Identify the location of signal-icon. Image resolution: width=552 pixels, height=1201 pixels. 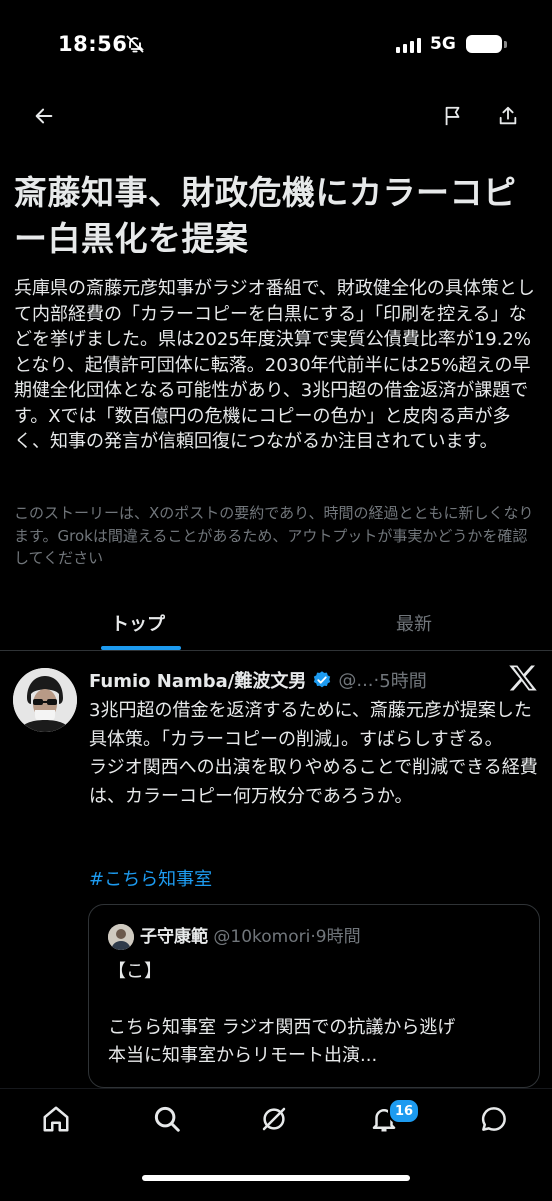
(408, 45).